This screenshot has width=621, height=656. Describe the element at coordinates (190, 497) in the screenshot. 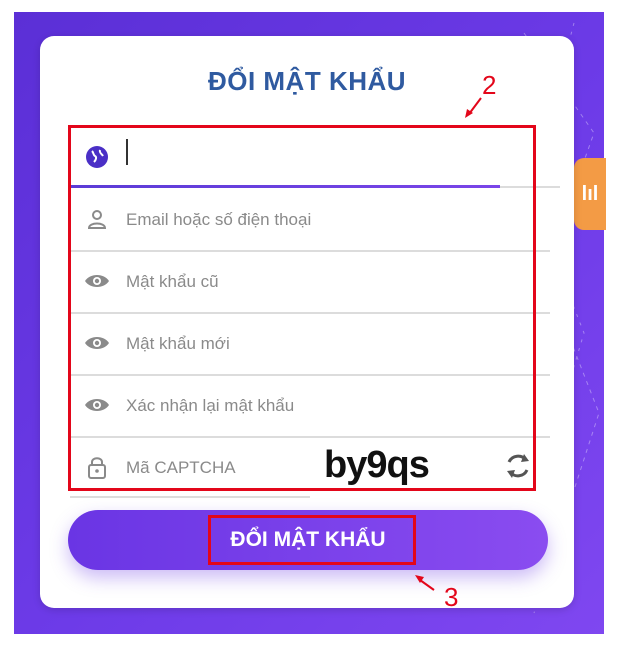

I see `captcha-underline` at that location.